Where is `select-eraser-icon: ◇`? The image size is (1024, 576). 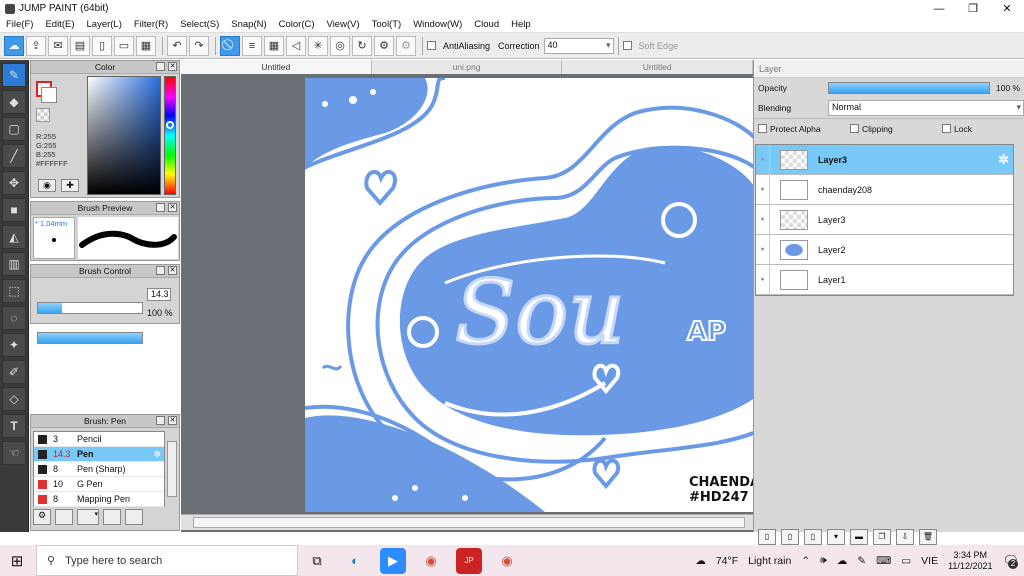
select-eraser-icon: ◇ is located at coordinates (14, 399).